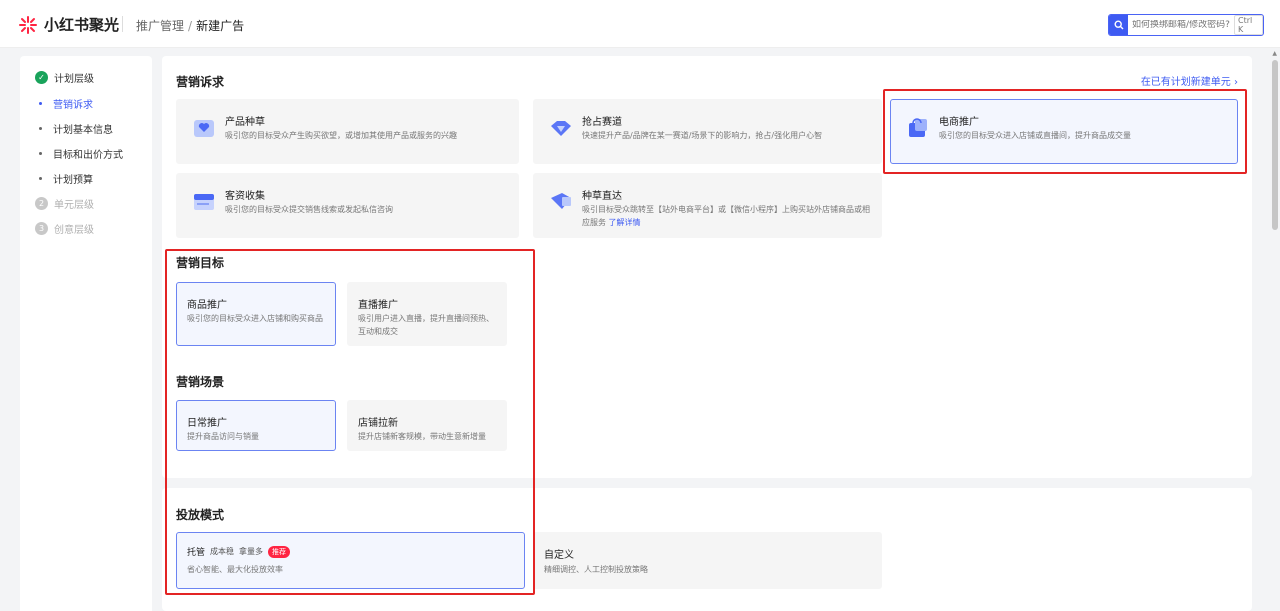 This screenshot has width=1280, height=611. I want to click on sidebar-item-label: 营销诉求, so click(73, 105).